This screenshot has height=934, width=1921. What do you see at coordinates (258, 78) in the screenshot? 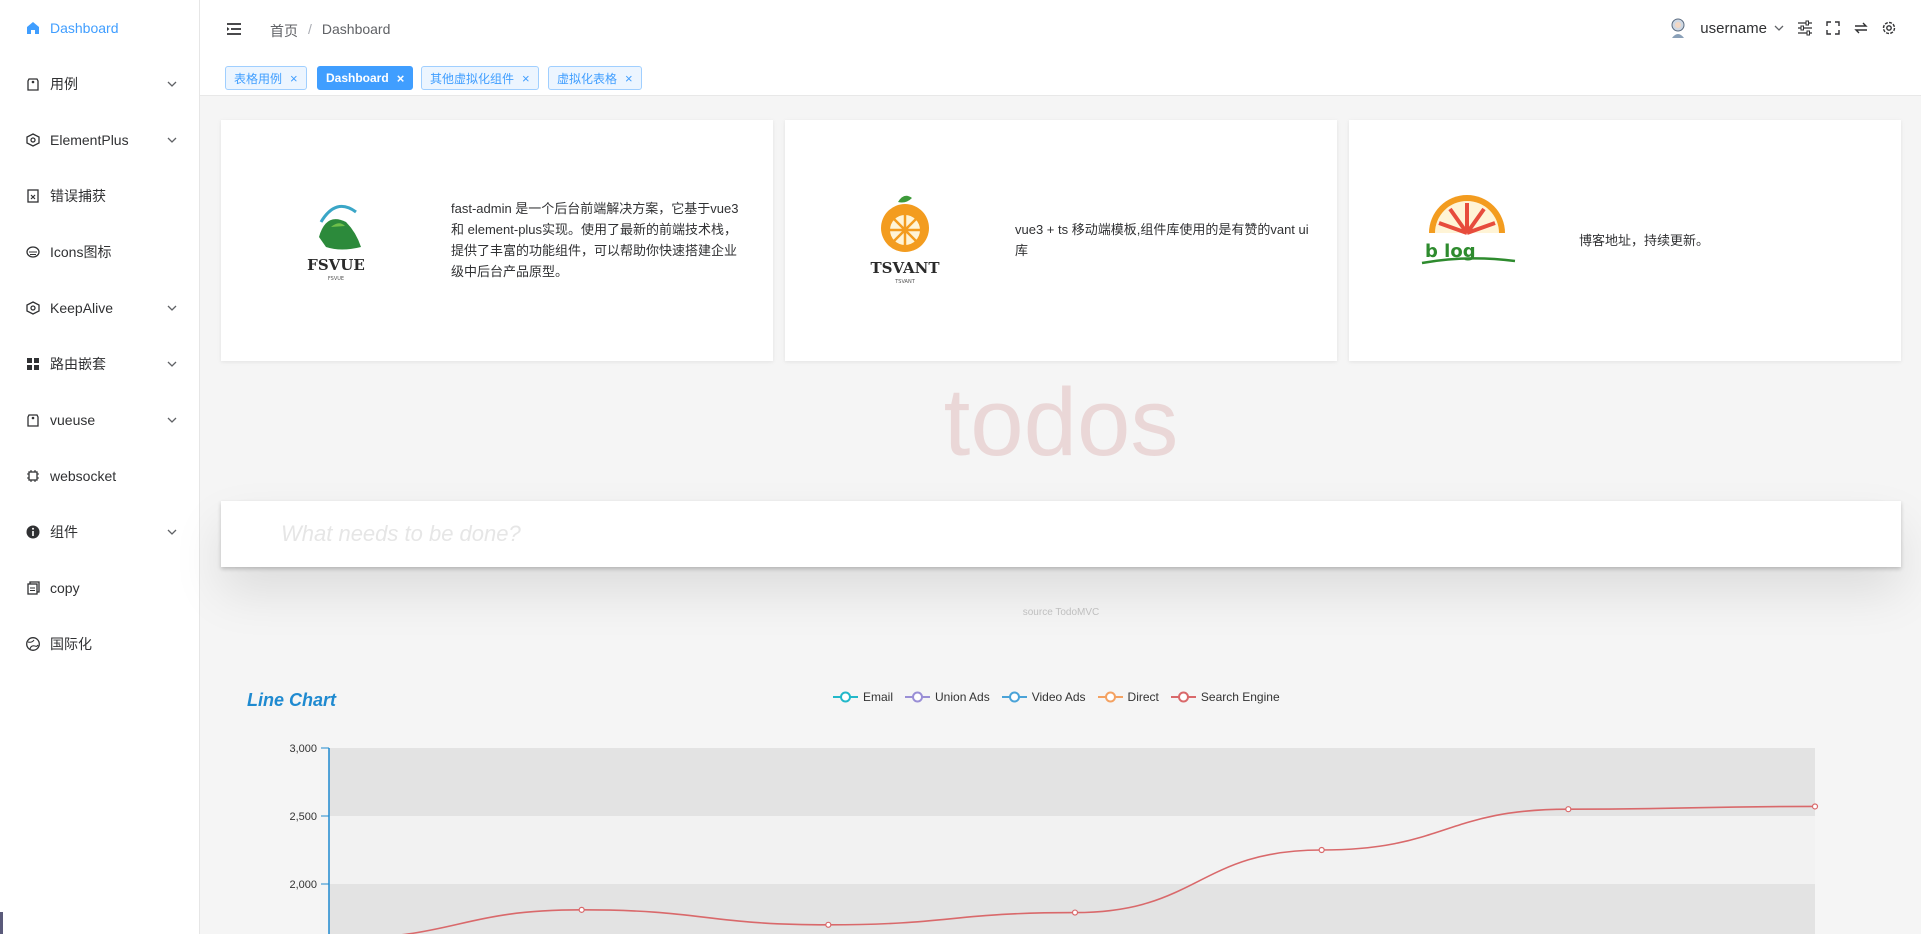
I see `tag-label: 表格用例` at bounding box center [258, 78].